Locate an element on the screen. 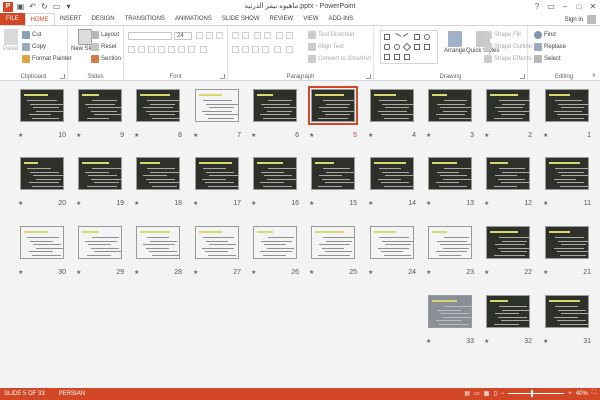 This screenshot has height=400, width=600. redo-icon: ↻ is located at coordinates (44, 6).